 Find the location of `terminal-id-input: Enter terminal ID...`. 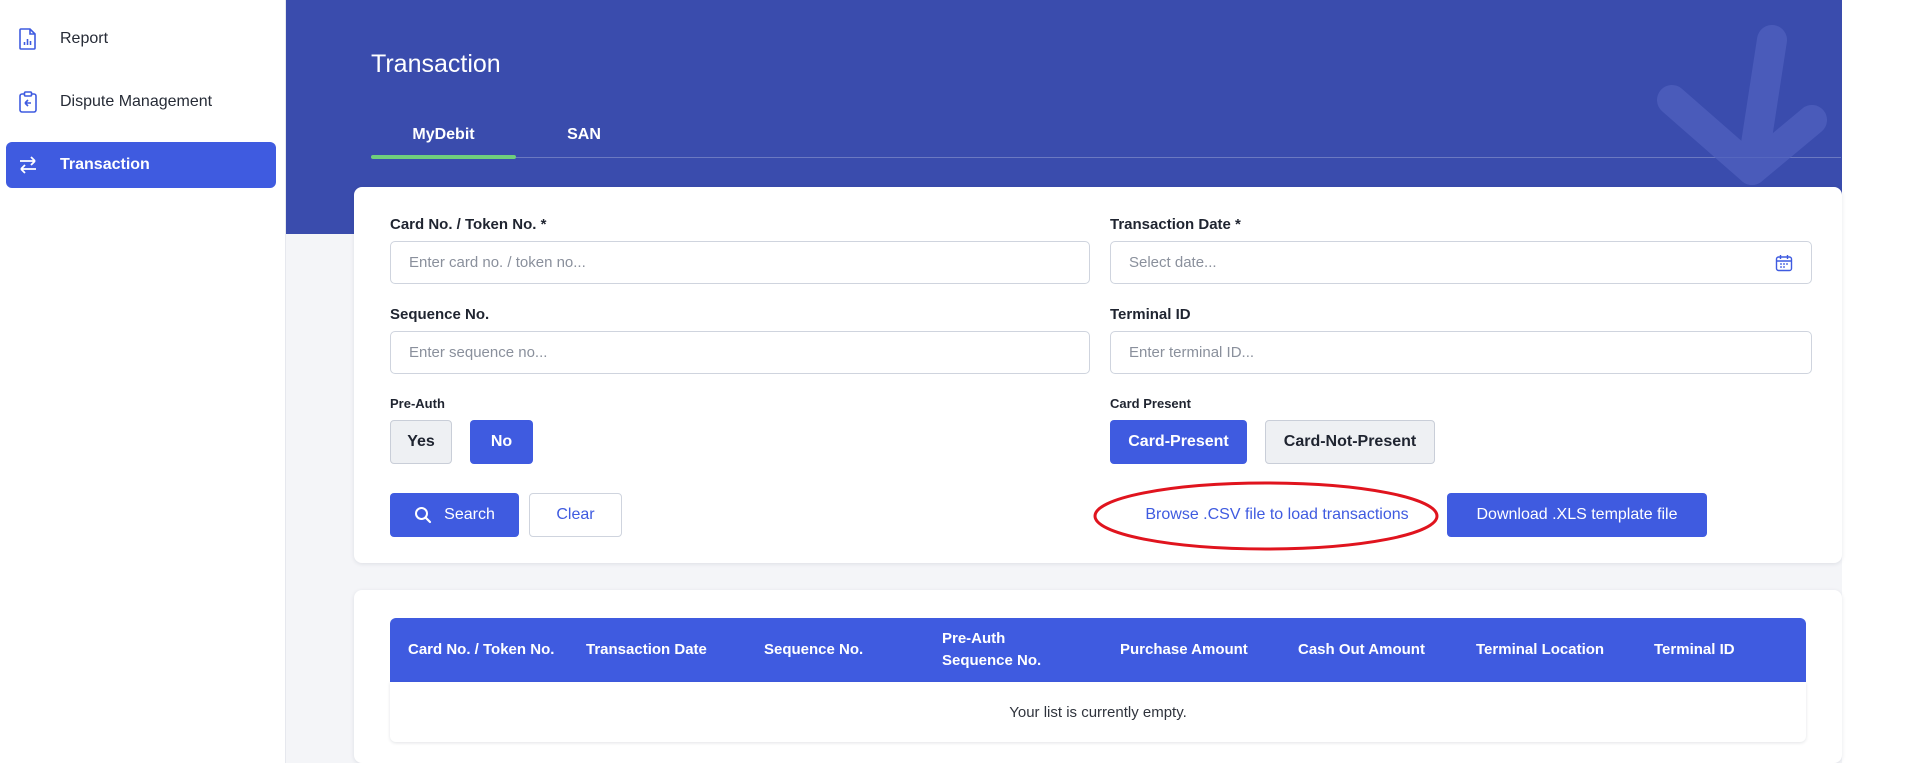

terminal-id-input: Enter terminal ID... is located at coordinates (1461, 352).